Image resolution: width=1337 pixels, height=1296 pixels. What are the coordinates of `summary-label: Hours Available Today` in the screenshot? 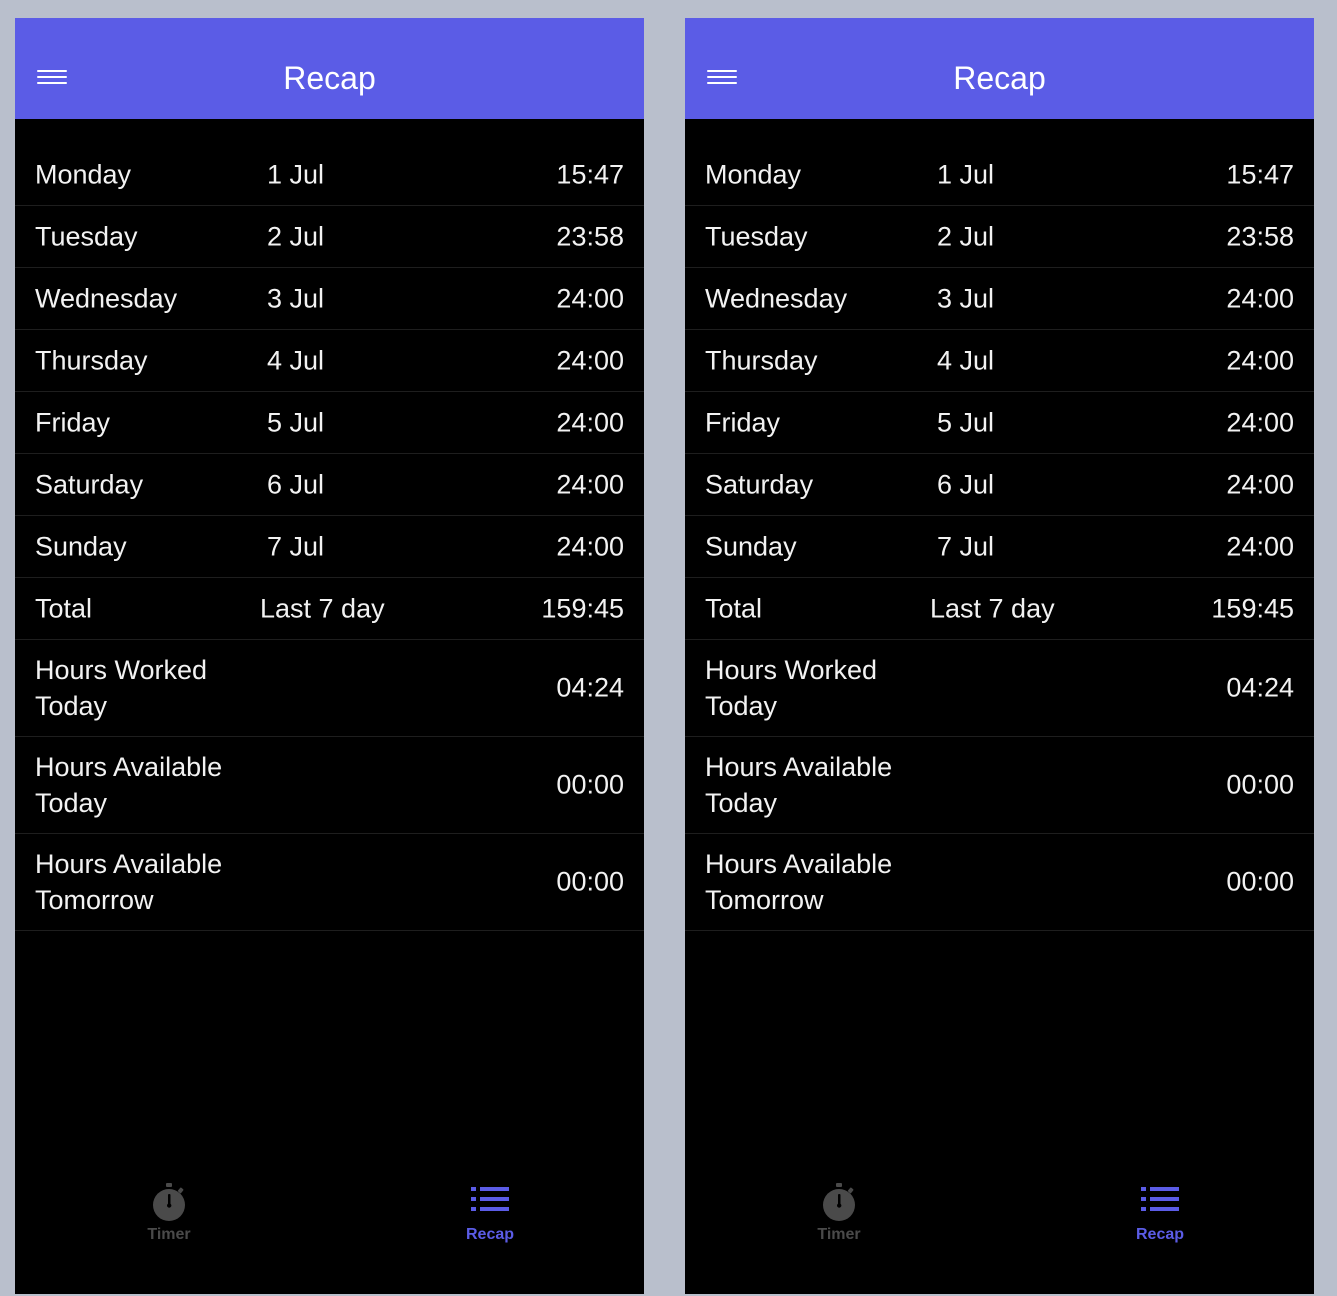 It's located at (129, 785).